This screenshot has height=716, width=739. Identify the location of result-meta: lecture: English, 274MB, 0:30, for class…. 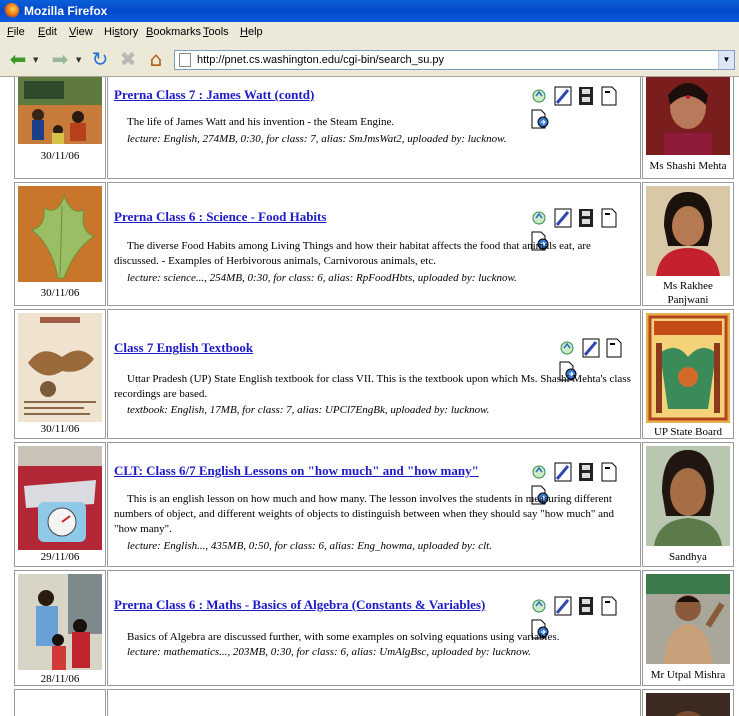
(317, 139).